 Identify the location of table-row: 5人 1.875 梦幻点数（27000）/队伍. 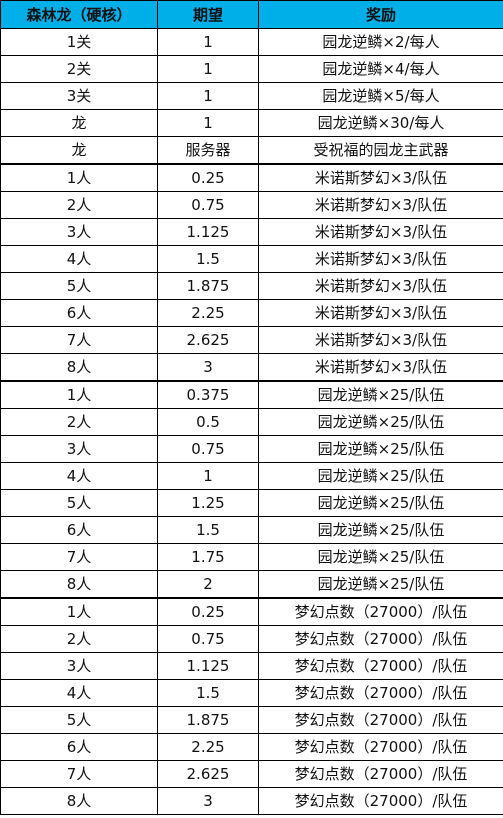
(251, 720).